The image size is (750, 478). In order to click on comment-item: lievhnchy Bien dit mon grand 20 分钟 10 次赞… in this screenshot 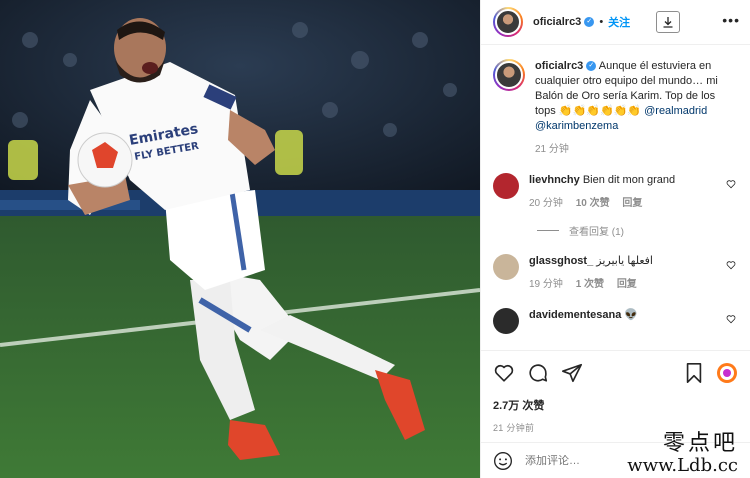, I will do `click(615, 192)`.